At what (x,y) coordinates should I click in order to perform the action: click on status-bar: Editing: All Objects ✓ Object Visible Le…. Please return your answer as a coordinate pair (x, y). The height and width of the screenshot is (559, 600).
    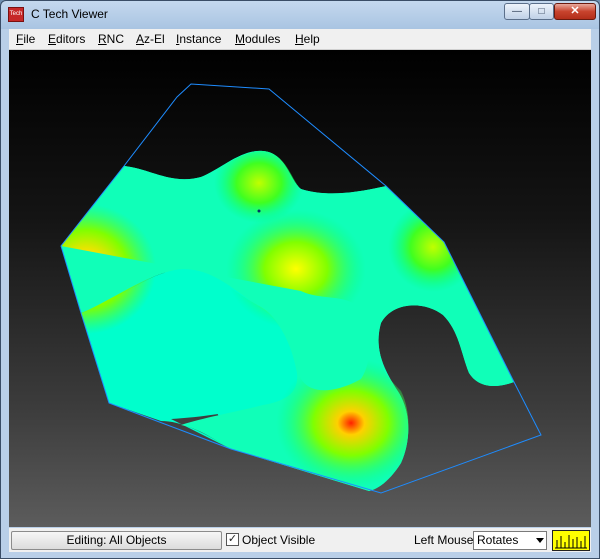
    Looking at the image, I should click on (300, 540).